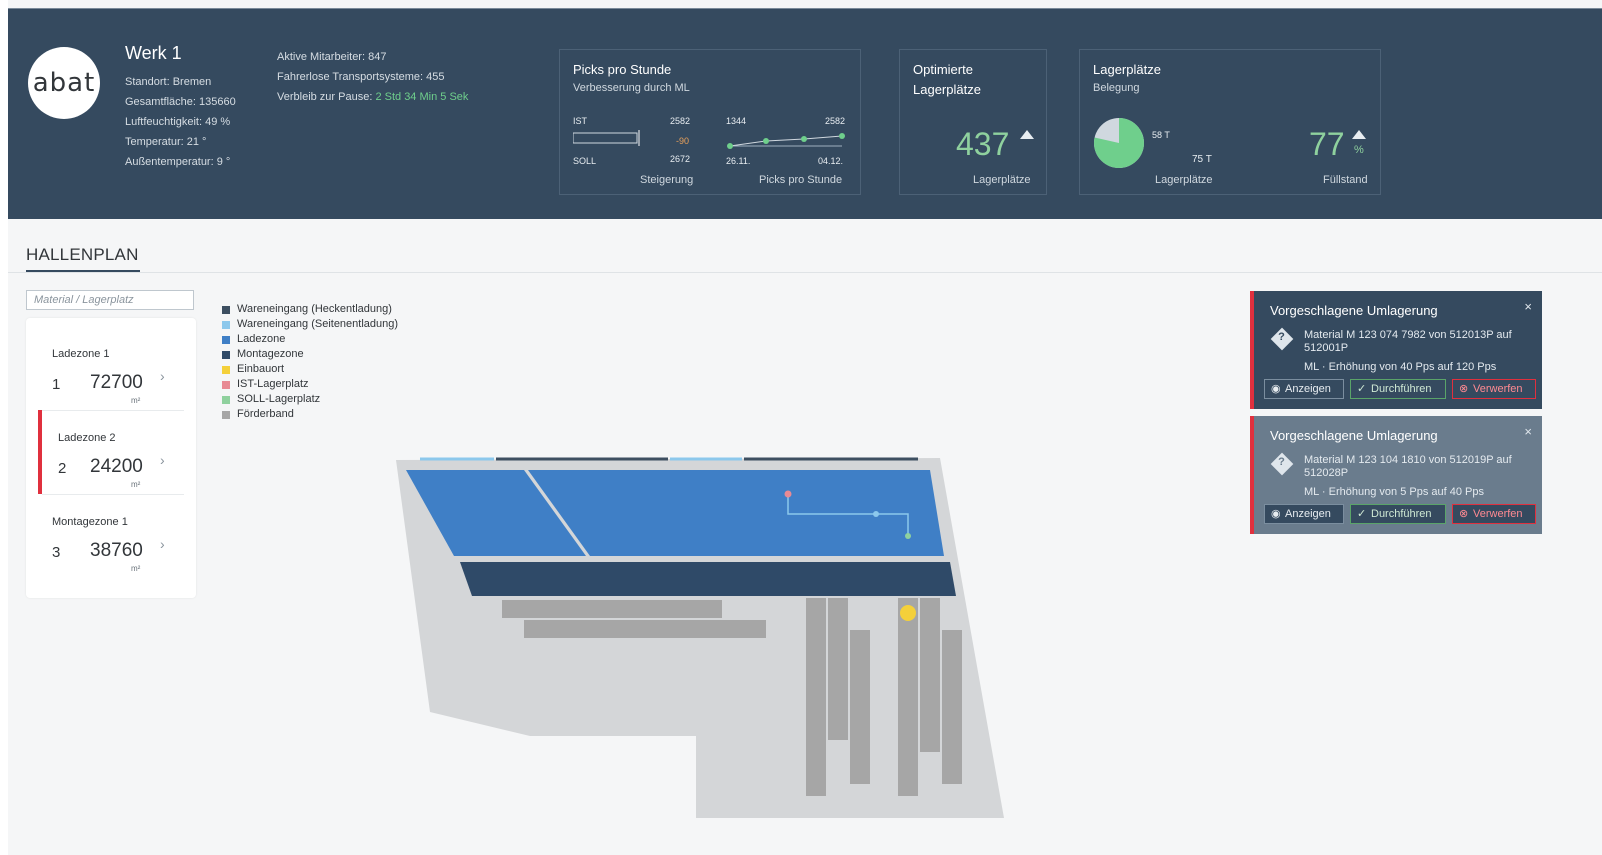 Image resolution: width=1602 pixels, height=855 pixels. What do you see at coordinates (876, 514) in the screenshot?
I see `path-waypoint` at bounding box center [876, 514].